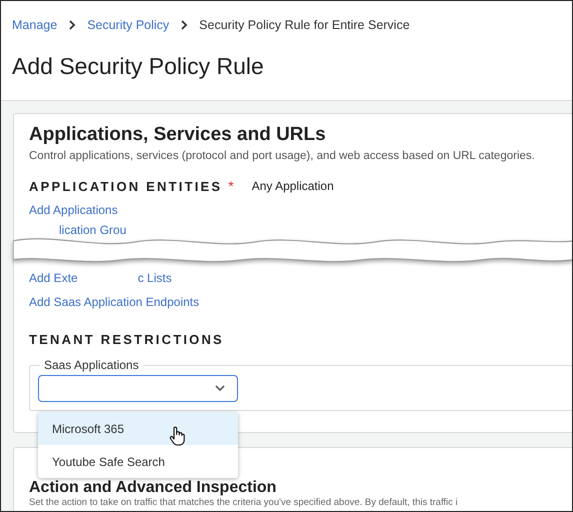 Image resolution: width=573 pixels, height=512 pixels. I want to click on required-mark: *, so click(231, 186).